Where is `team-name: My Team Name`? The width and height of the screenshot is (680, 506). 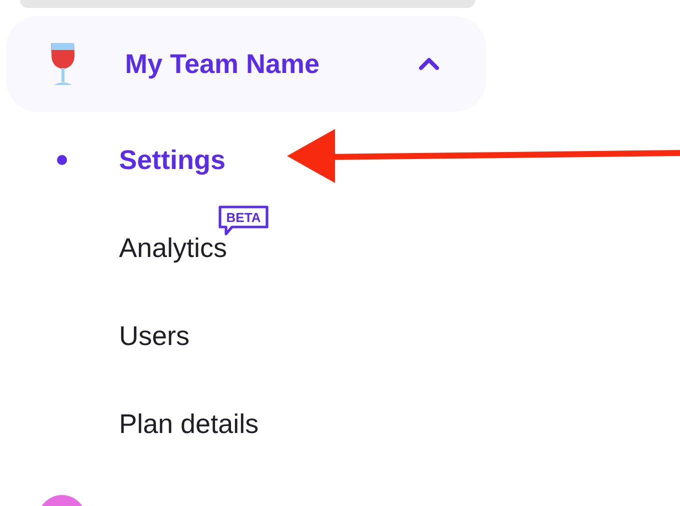
team-name: My Team Name is located at coordinates (223, 64).